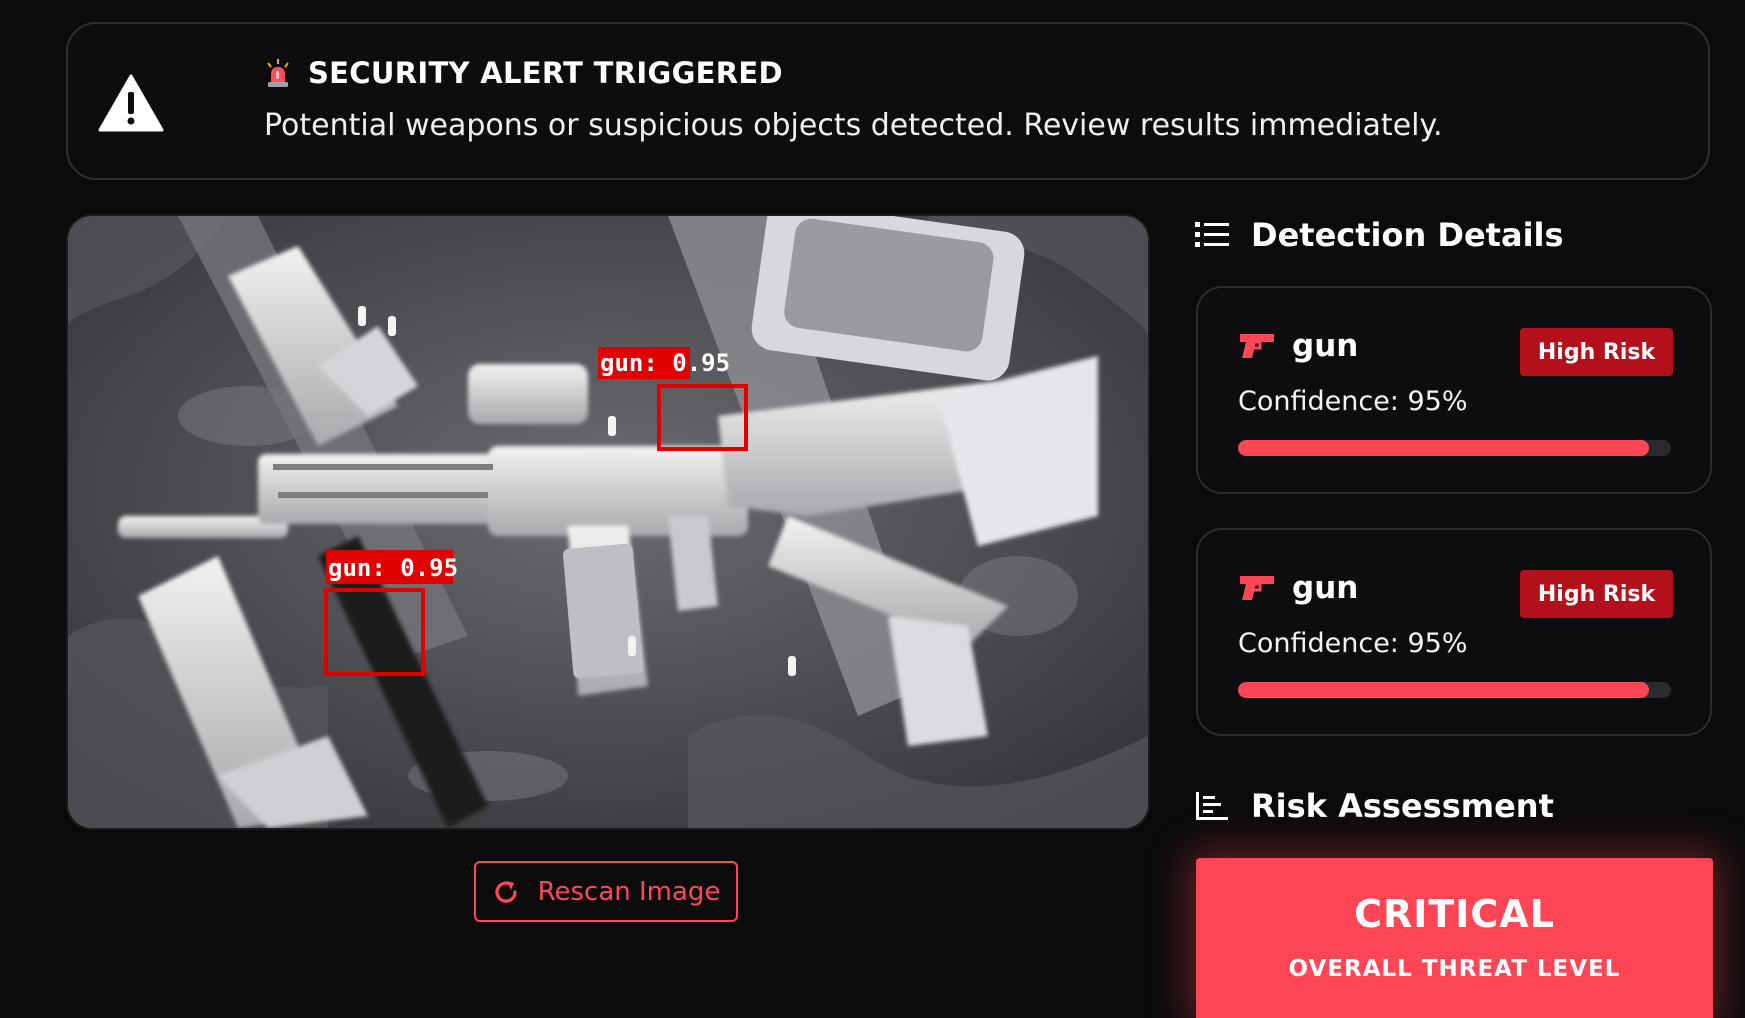  What do you see at coordinates (1407, 235) in the screenshot?
I see `detection-details-title: Detection Details` at bounding box center [1407, 235].